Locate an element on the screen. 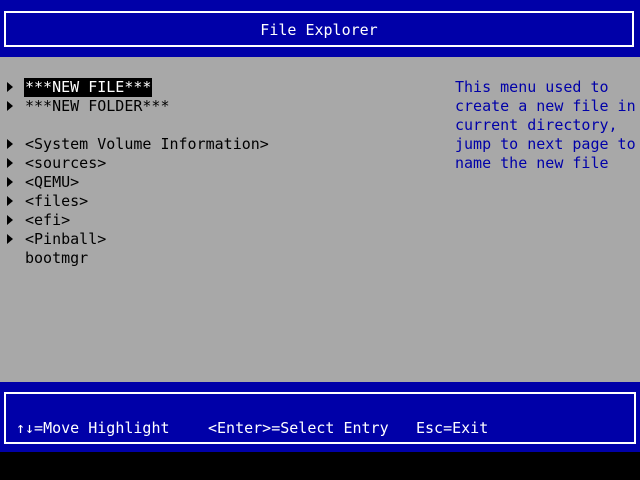 This screenshot has height=480, width=640. menu-entry-label: ***NEW FILE*** is located at coordinates (88, 87).